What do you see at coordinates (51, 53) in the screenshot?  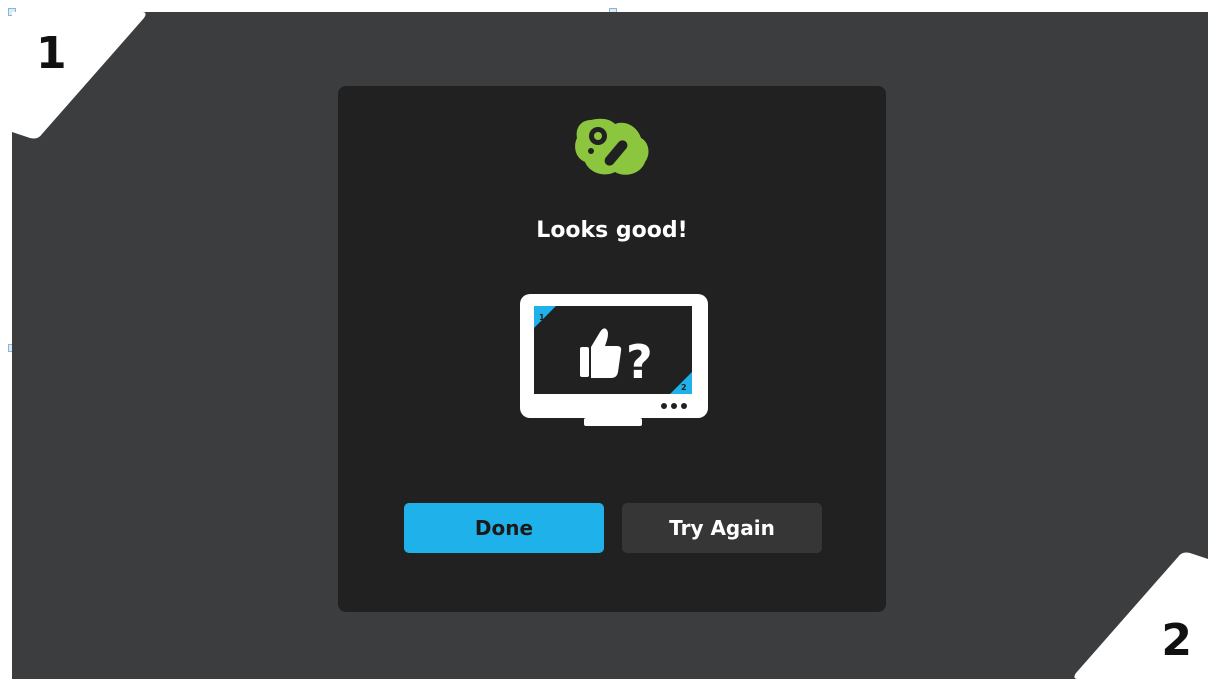 I see `corner-number-top-left: 1` at bounding box center [51, 53].